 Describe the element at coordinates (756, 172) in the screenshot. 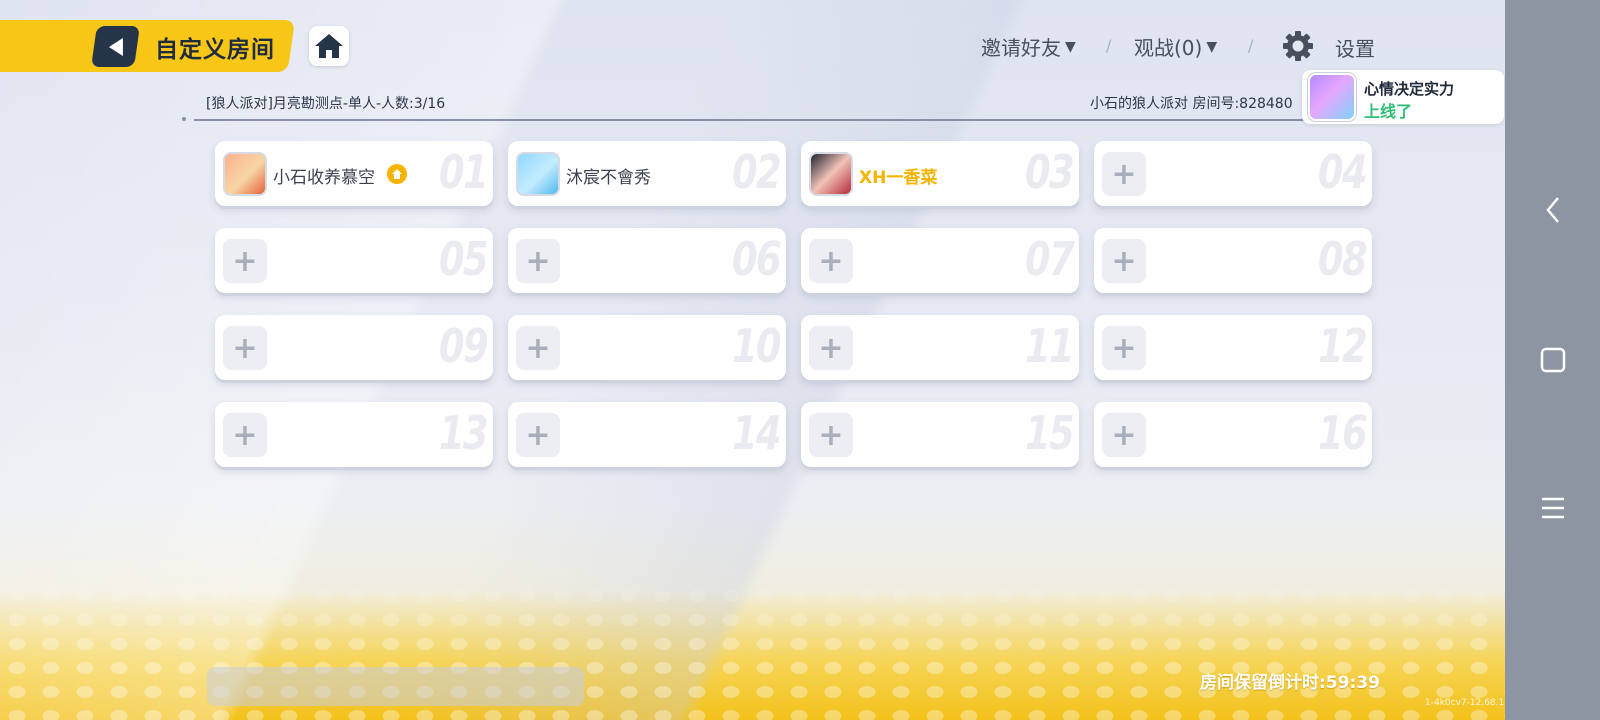

I see `slot-number: 02` at that location.